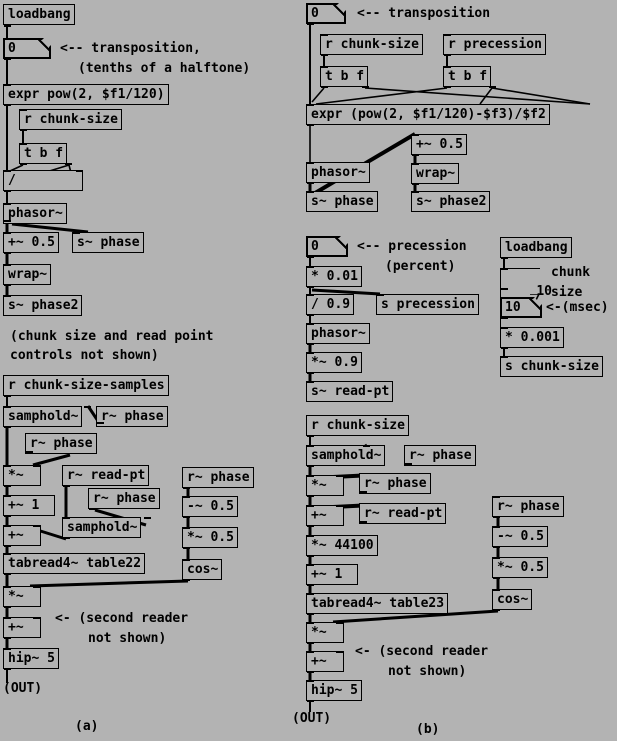 This screenshot has height=741, width=617. What do you see at coordinates (520, 567) in the screenshot?
I see `object-times-half-b: *~ 0.5` at bounding box center [520, 567].